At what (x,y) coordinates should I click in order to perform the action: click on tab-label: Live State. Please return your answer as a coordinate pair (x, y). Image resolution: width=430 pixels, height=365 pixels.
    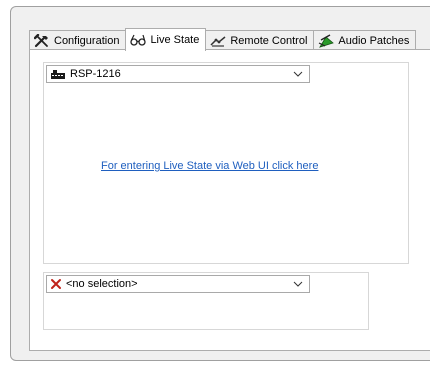
    Looking at the image, I should click on (175, 40).